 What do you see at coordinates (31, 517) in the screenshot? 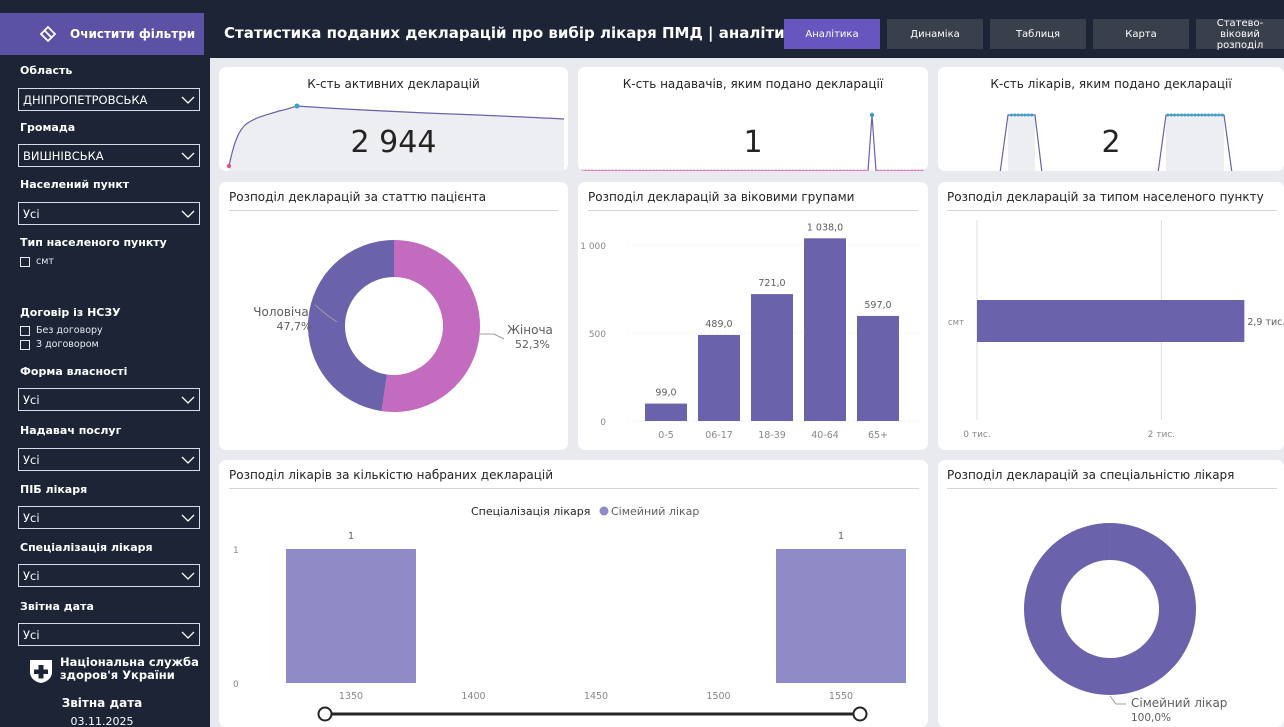
I see `doctor-dropdown-value: Усі` at bounding box center [31, 517].